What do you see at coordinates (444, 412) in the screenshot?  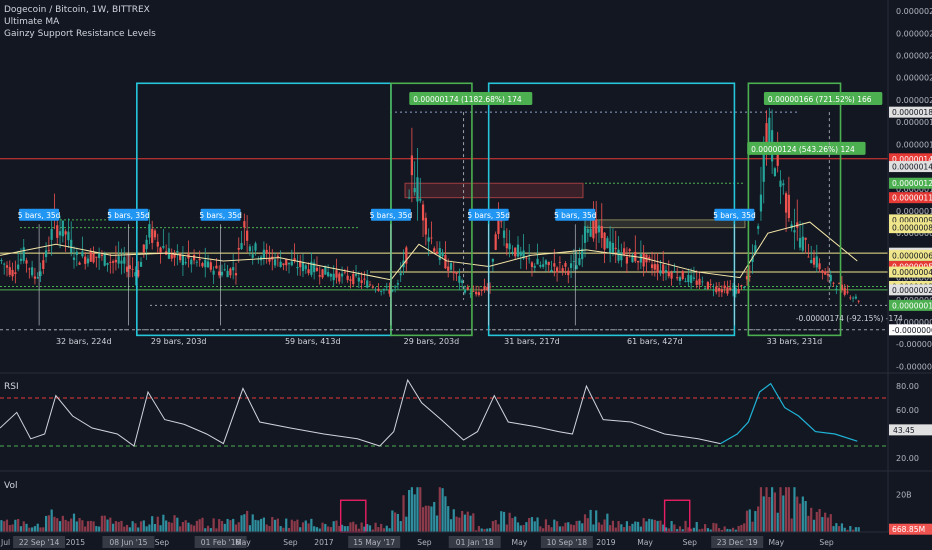 I see `rsi-pane` at bounding box center [444, 412].